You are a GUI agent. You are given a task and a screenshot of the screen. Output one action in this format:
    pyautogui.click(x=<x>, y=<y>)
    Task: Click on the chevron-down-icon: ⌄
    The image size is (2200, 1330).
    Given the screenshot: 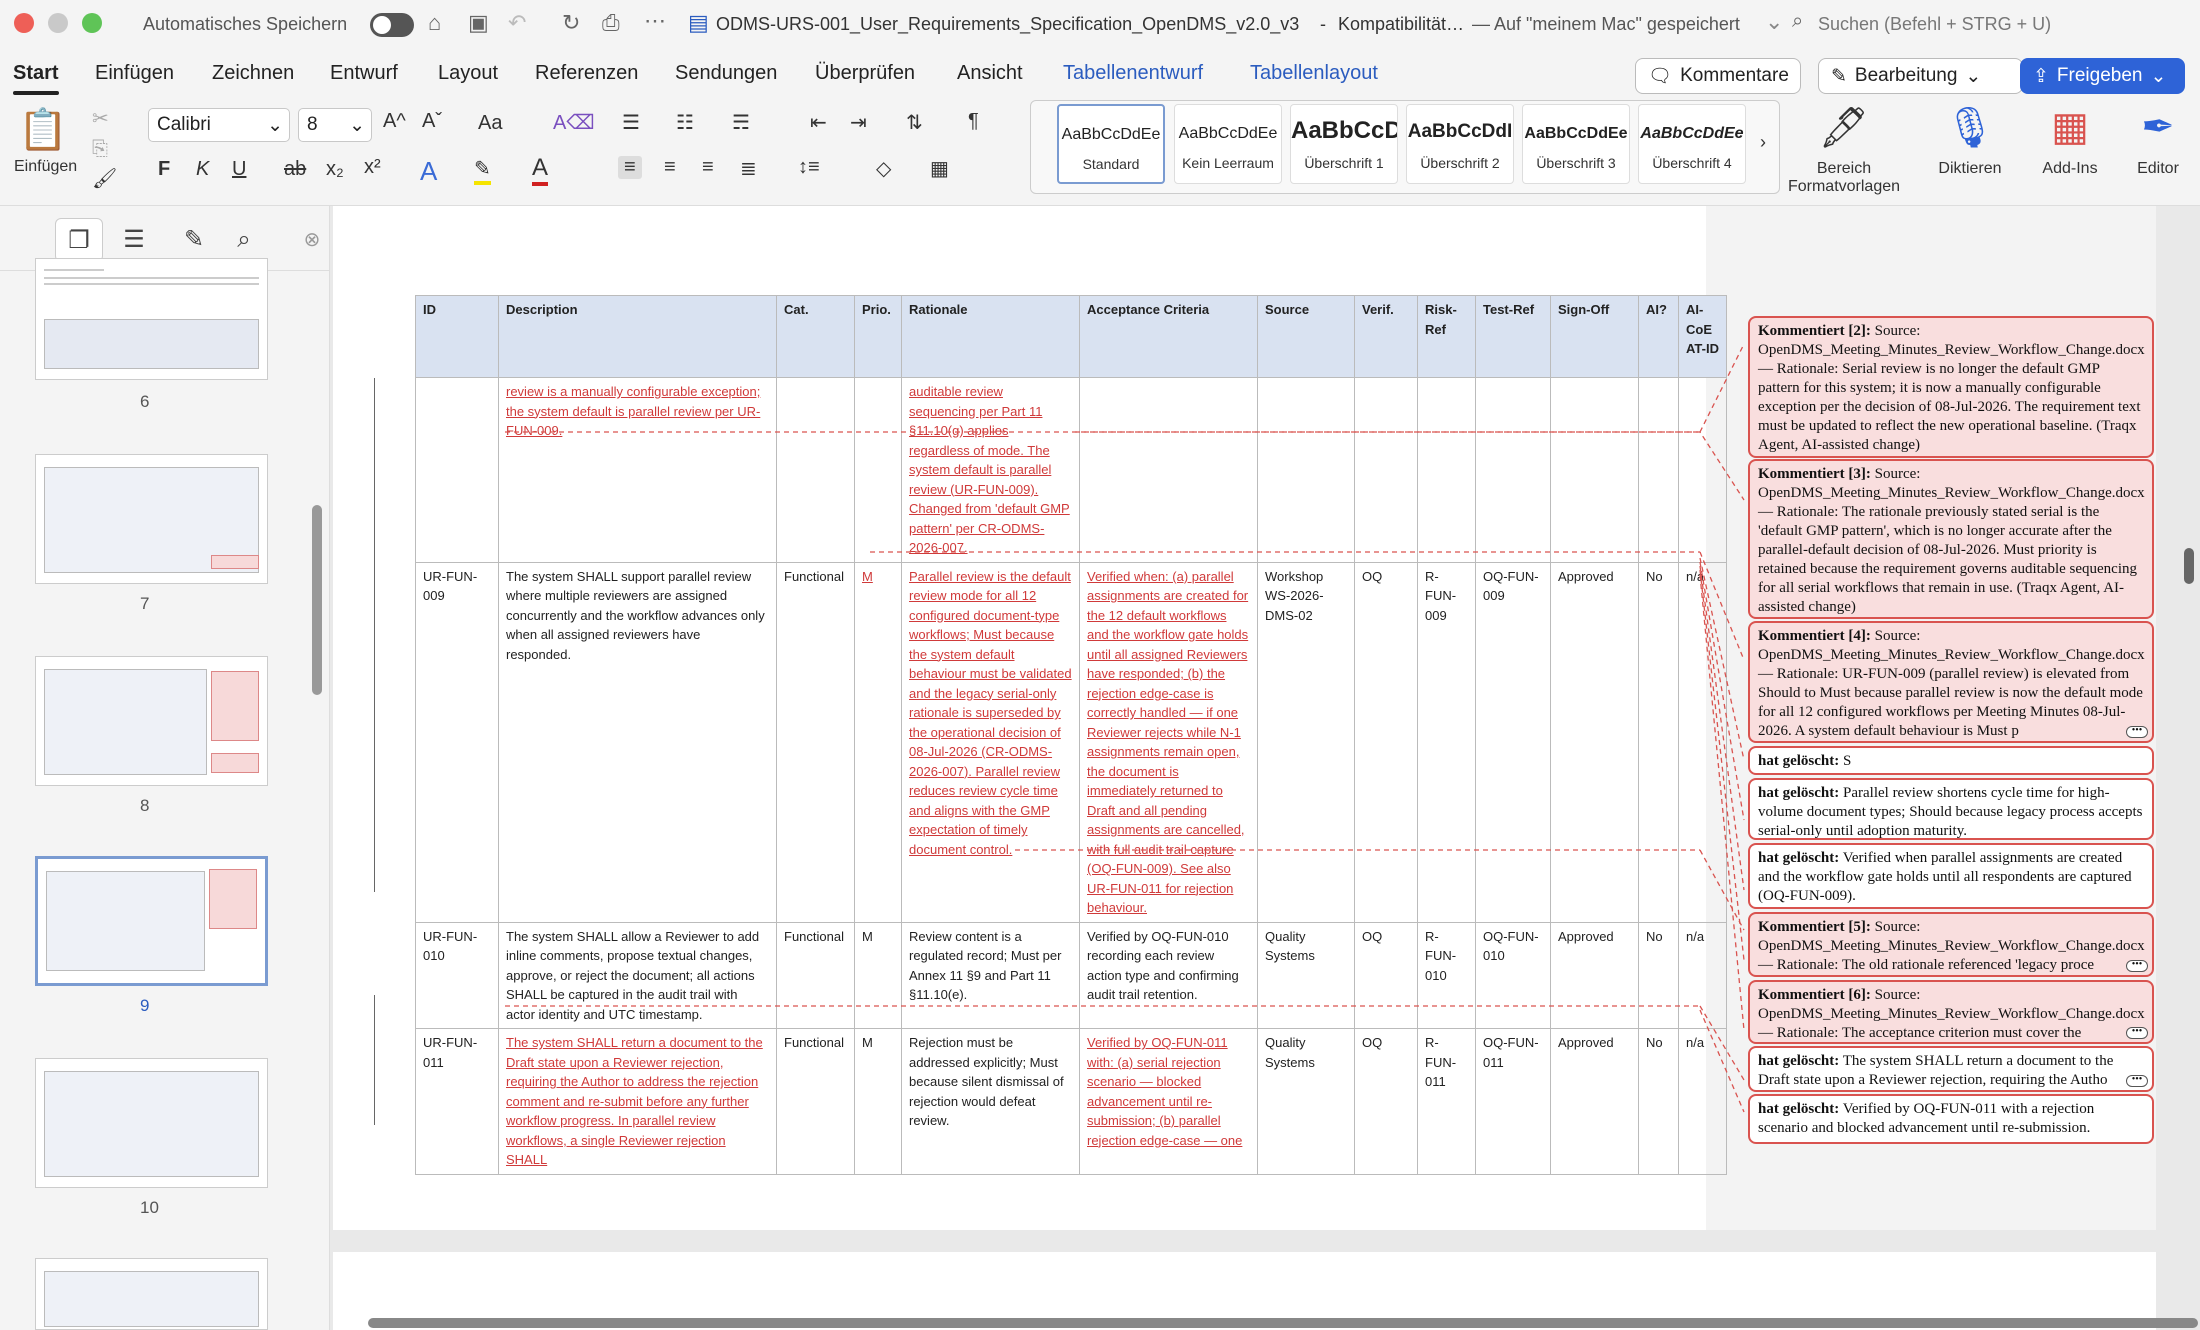 What is the action you would take?
    pyautogui.click(x=1774, y=22)
    